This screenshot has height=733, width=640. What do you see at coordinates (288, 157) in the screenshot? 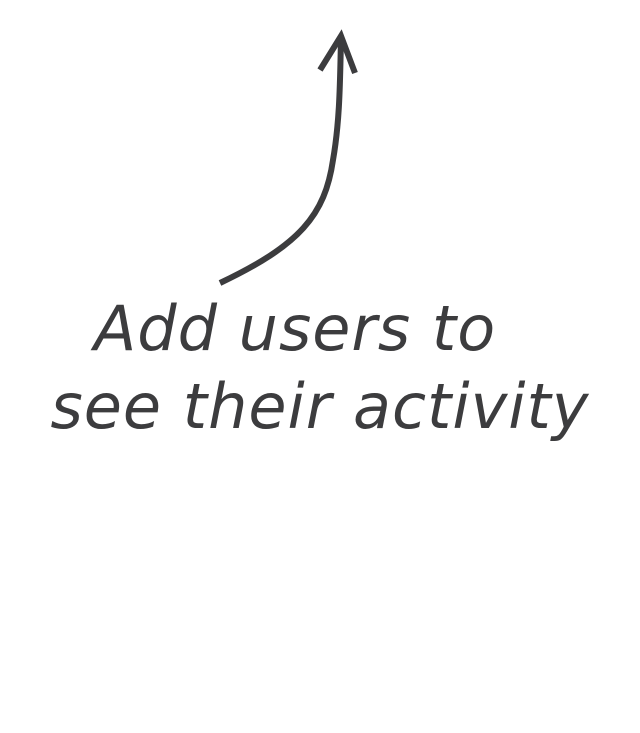
I see `curved-arrow-up-icon` at bounding box center [288, 157].